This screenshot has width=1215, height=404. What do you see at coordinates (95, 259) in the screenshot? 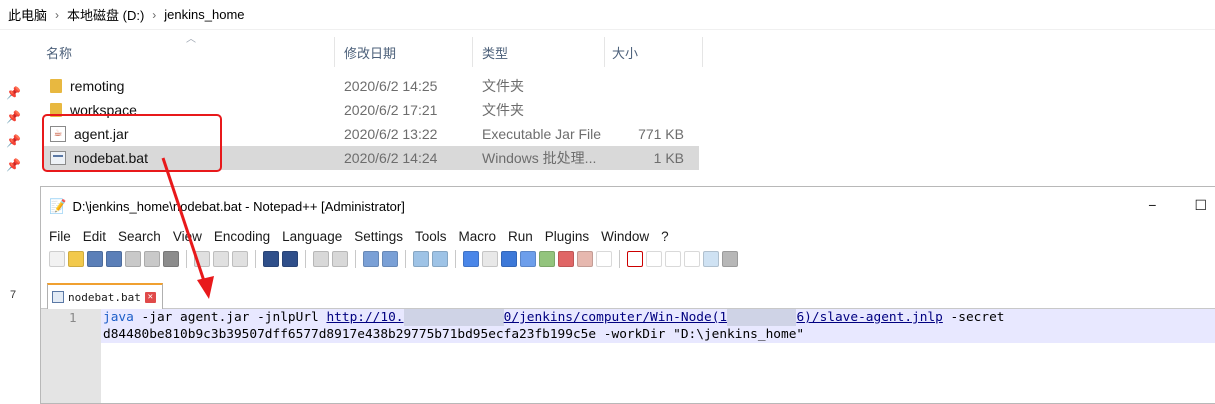
I see `save-icon` at bounding box center [95, 259].